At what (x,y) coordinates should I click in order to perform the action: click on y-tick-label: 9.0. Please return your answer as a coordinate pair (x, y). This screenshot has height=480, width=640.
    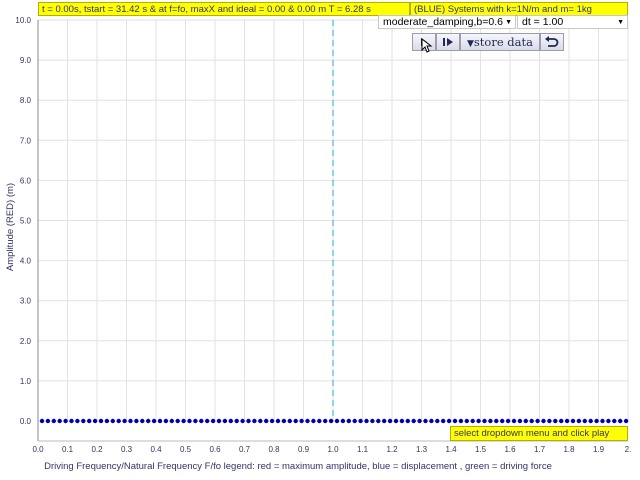
    Looking at the image, I should click on (26, 60).